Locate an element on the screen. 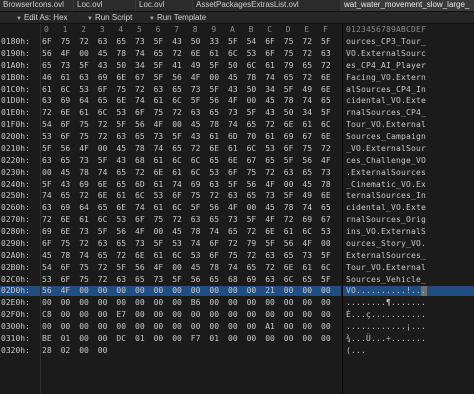  hex-byte: 6D is located at coordinates (142, 184).